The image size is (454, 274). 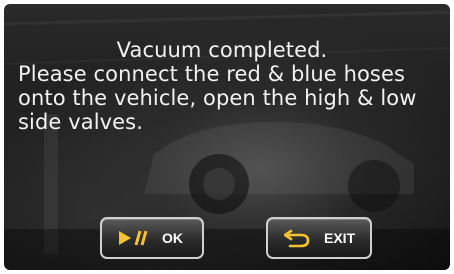 I want to click on return-arrow-icon, so click(x=297, y=238).